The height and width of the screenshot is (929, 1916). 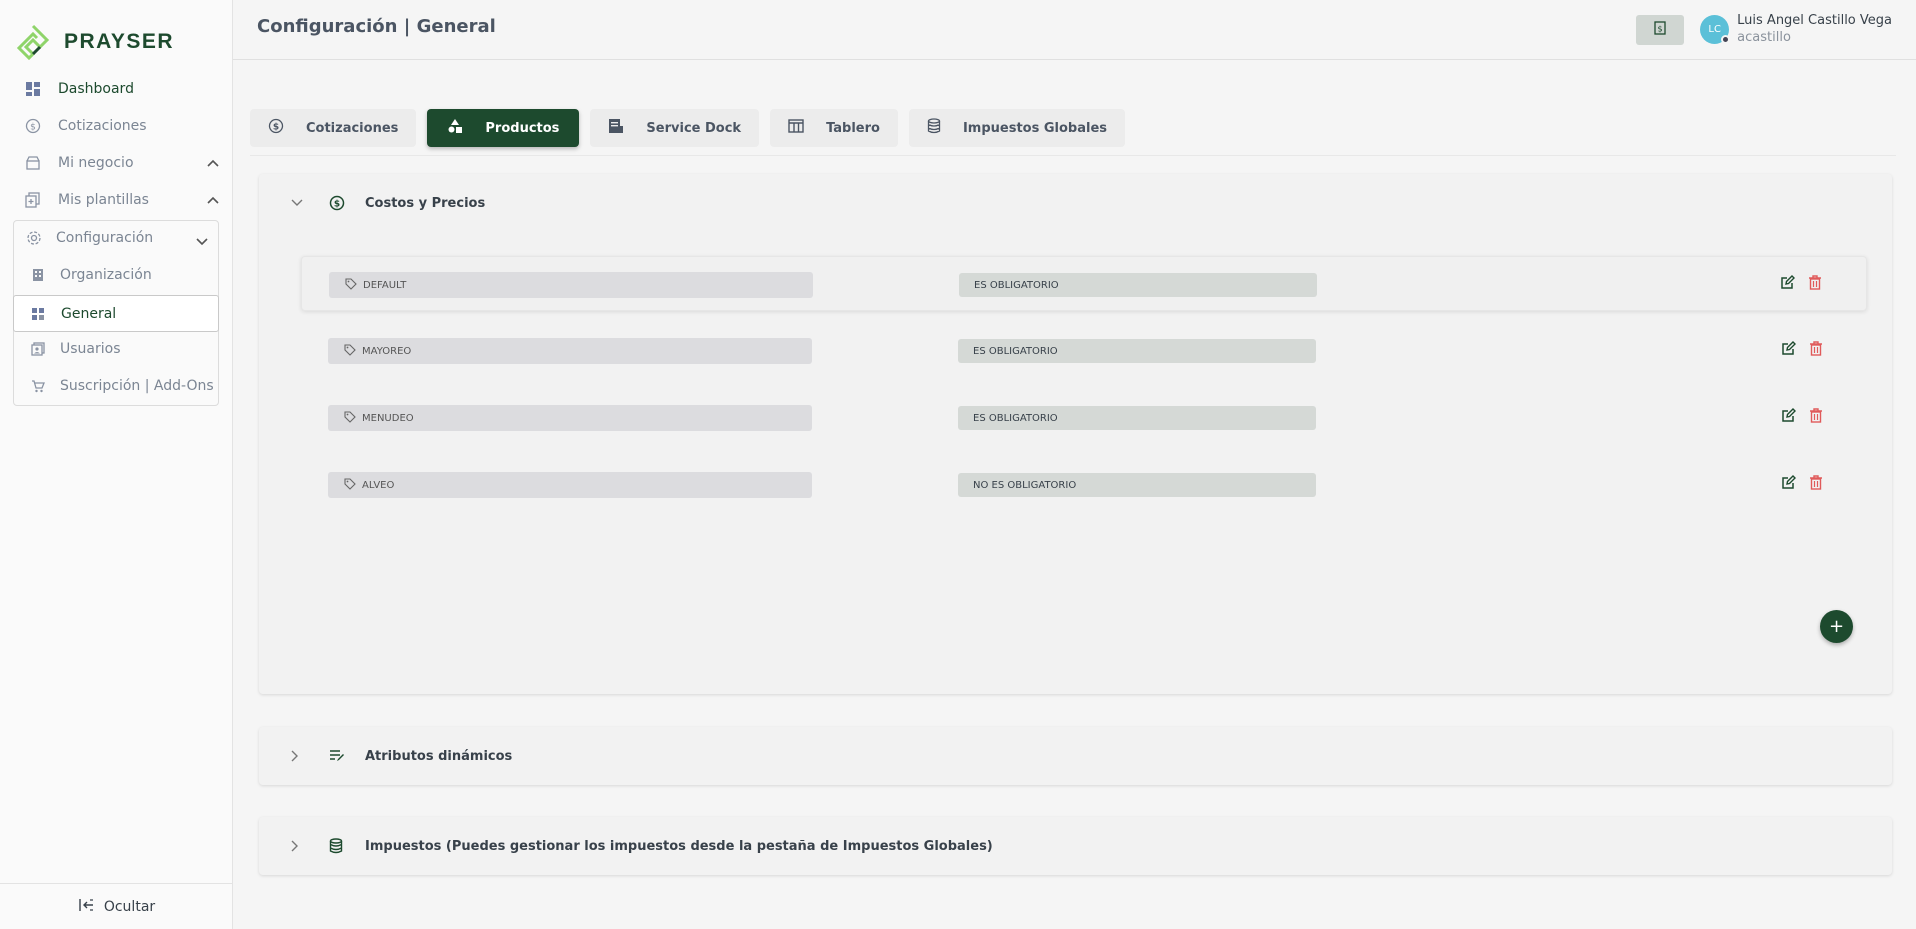 I want to click on template-icon, so click(x=33, y=200).